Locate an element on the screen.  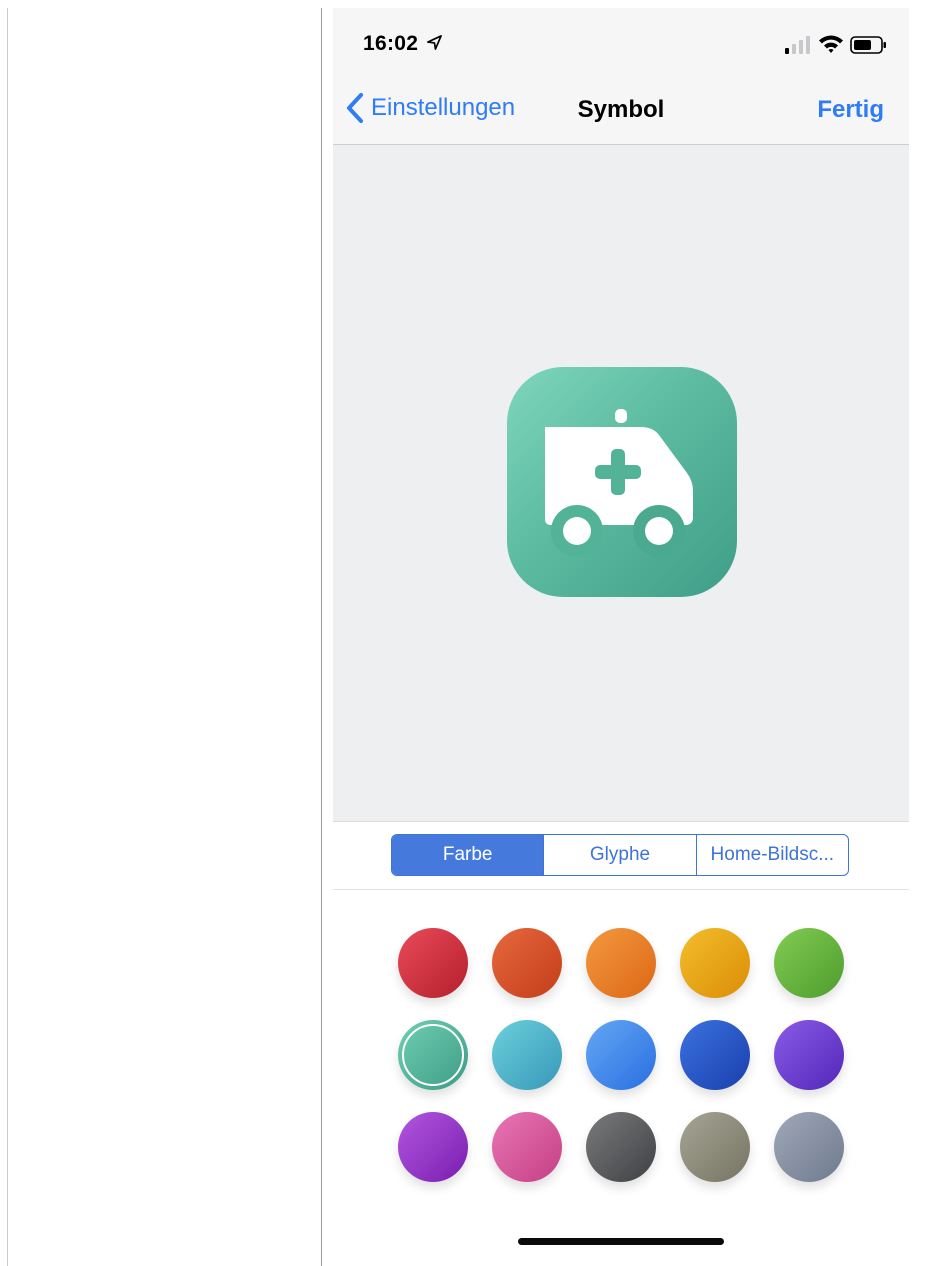
back-button: Einstellungen is located at coordinates (430, 108).